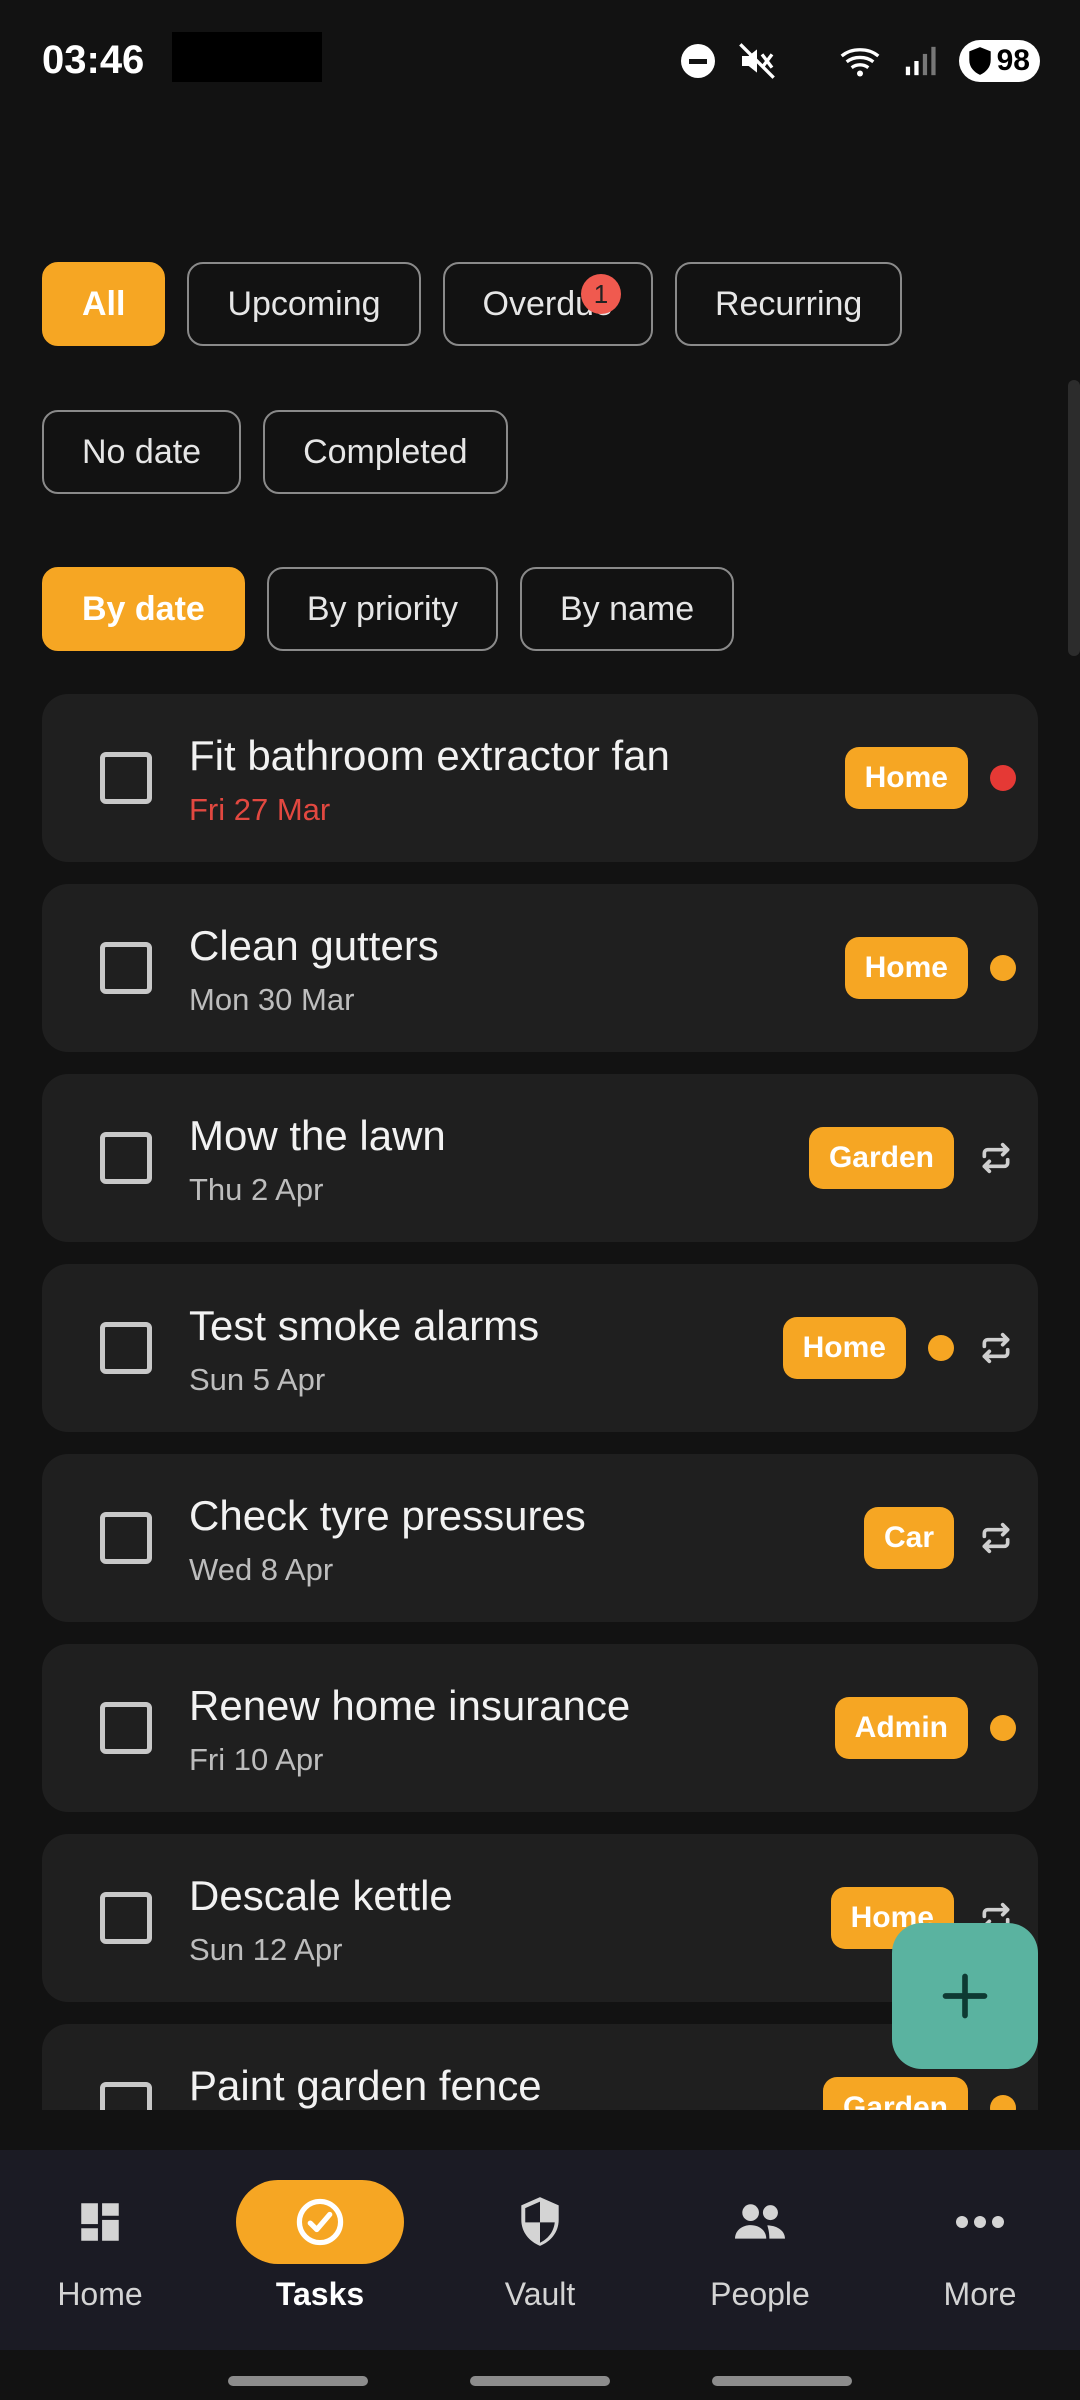  Describe the element at coordinates (256, 1759) in the screenshot. I see `task-date: Fri 10 Apr` at that location.